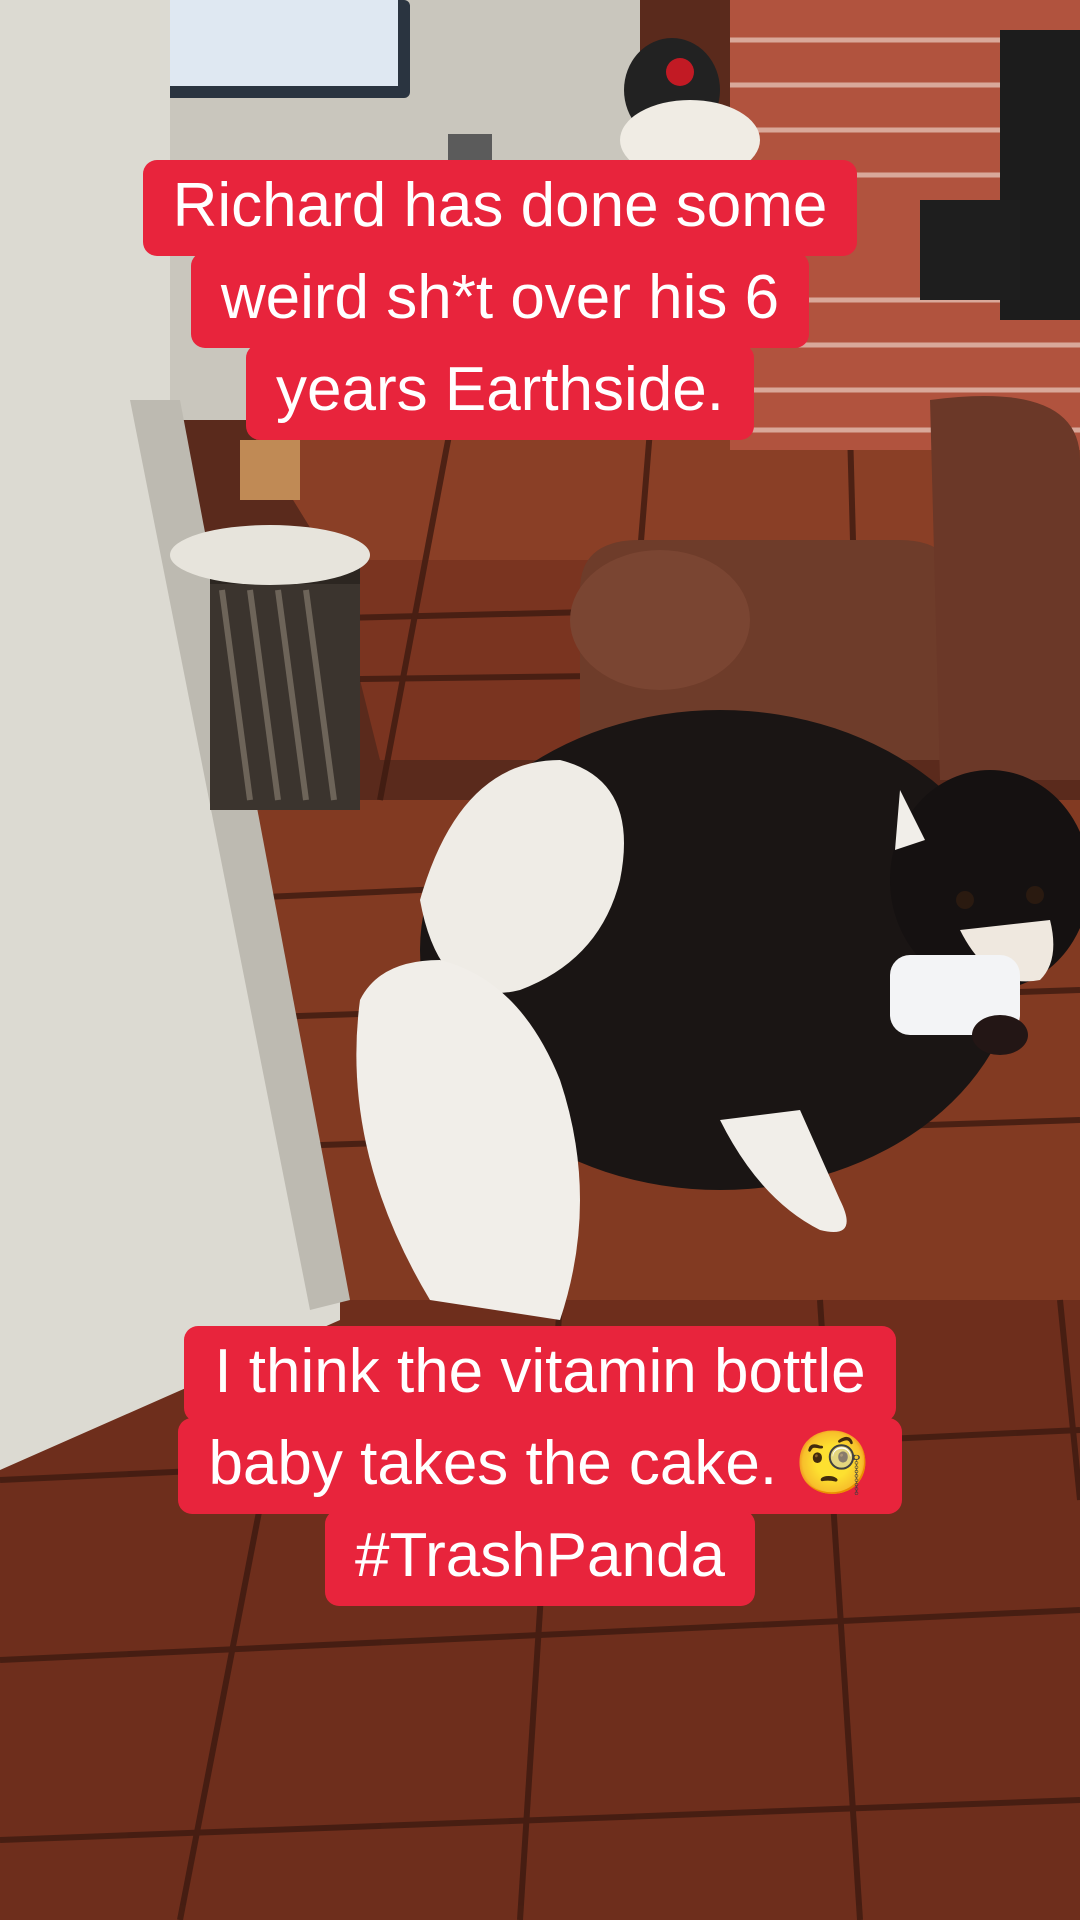 The height and width of the screenshot is (1920, 1080). I want to click on top-caption-line-2: weird sh*t over his 6, so click(500, 300).